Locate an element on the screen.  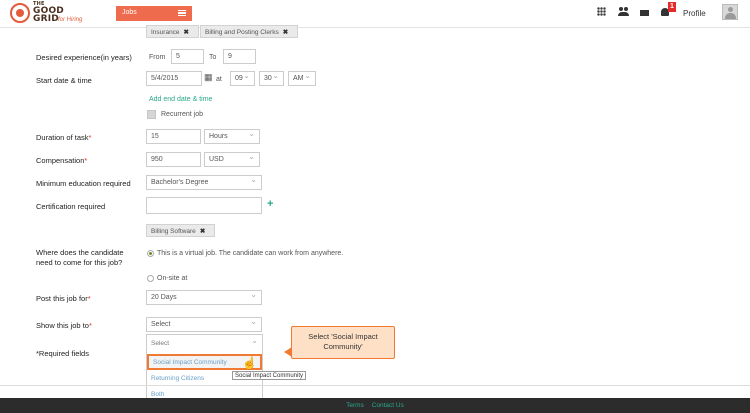
candidate-label-line-2: need to come for this job? is located at coordinates (79, 262).